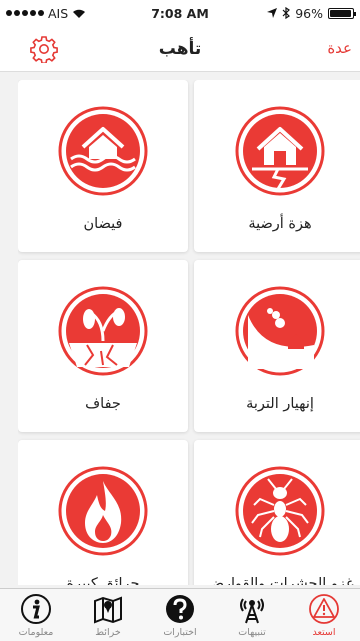  What do you see at coordinates (79, 13) in the screenshot?
I see `wifi-icon` at bounding box center [79, 13].